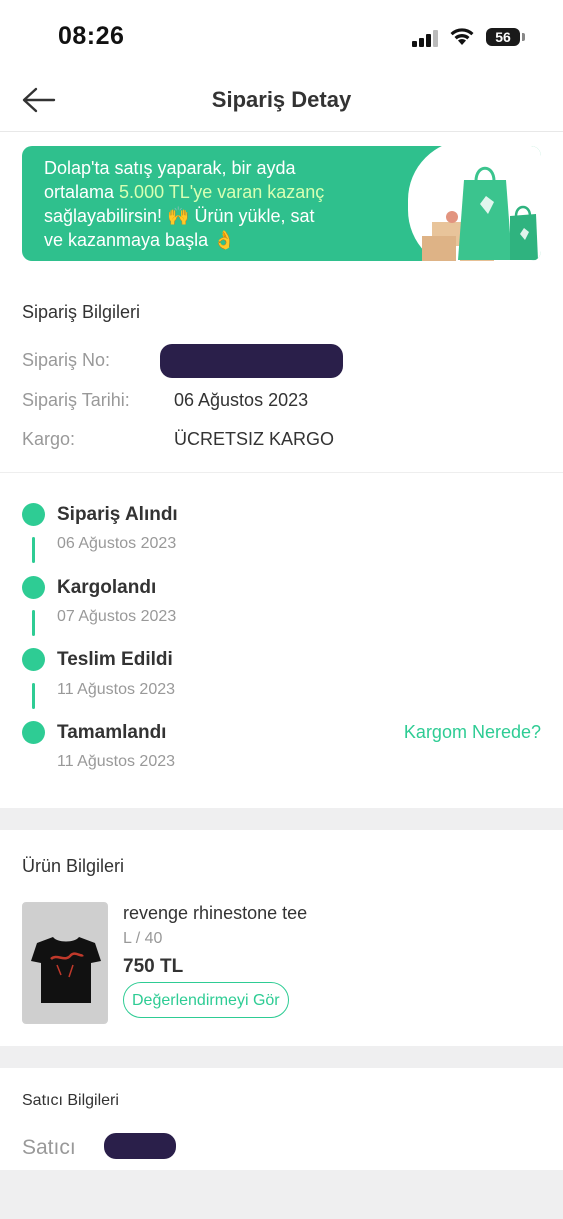 This screenshot has height=1219, width=563. I want to click on step-title: Tamamlandı, so click(112, 732).